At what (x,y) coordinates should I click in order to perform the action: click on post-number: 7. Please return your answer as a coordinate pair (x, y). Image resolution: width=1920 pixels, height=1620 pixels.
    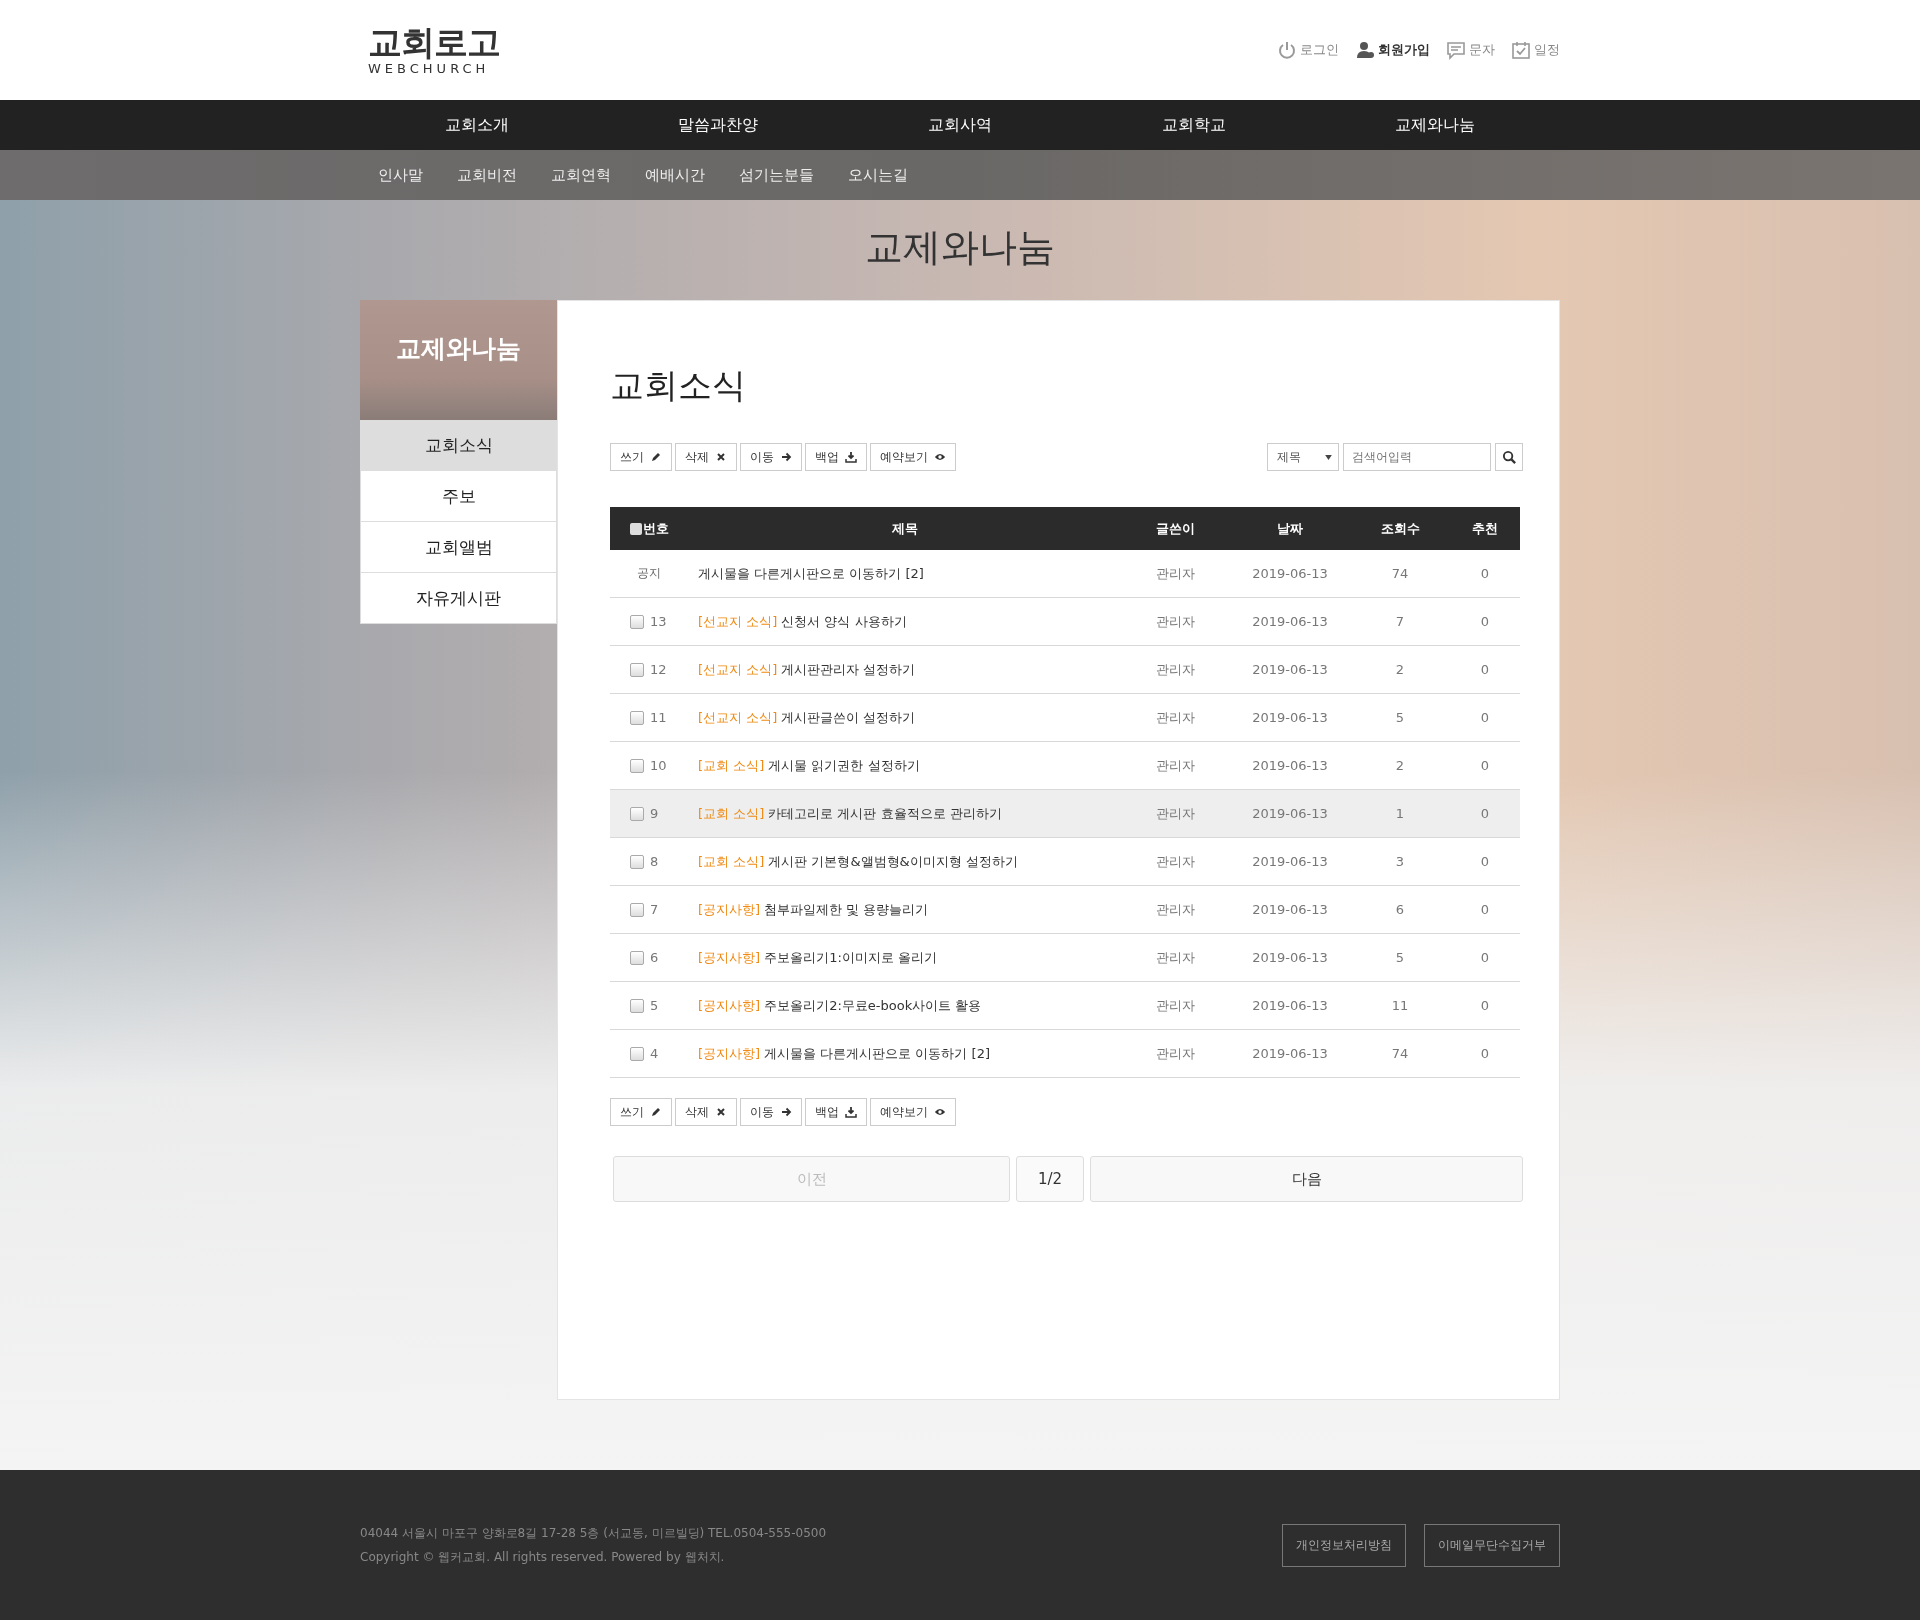
    Looking at the image, I should click on (654, 909).